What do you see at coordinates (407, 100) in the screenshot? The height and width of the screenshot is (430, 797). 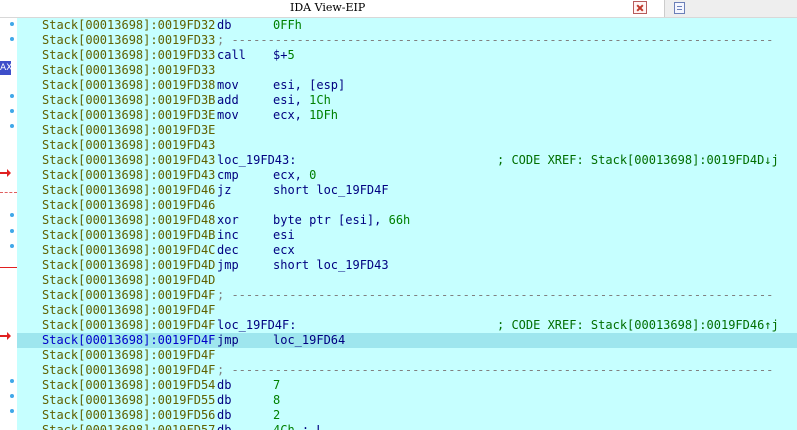 I see `listing-line: Stack[00013698]:0019FD3B add esi, 1Ch` at bounding box center [407, 100].